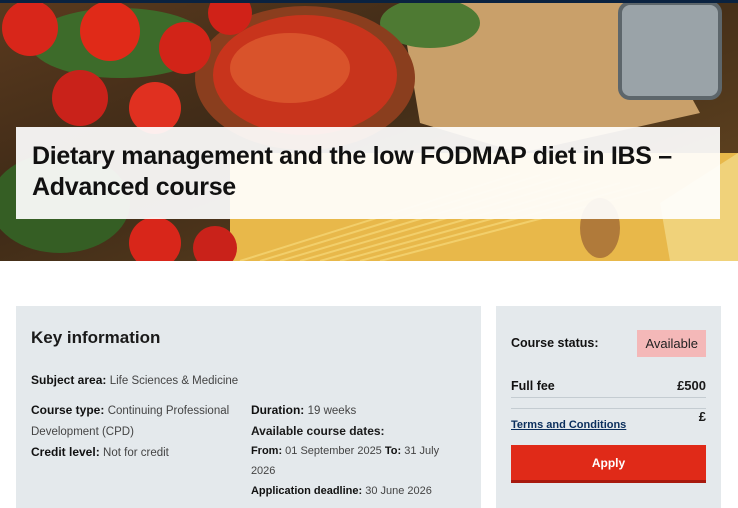 This screenshot has width=738, height=508. Describe the element at coordinates (691, 385) in the screenshot. I see `full-fee-value: £500` at that location.